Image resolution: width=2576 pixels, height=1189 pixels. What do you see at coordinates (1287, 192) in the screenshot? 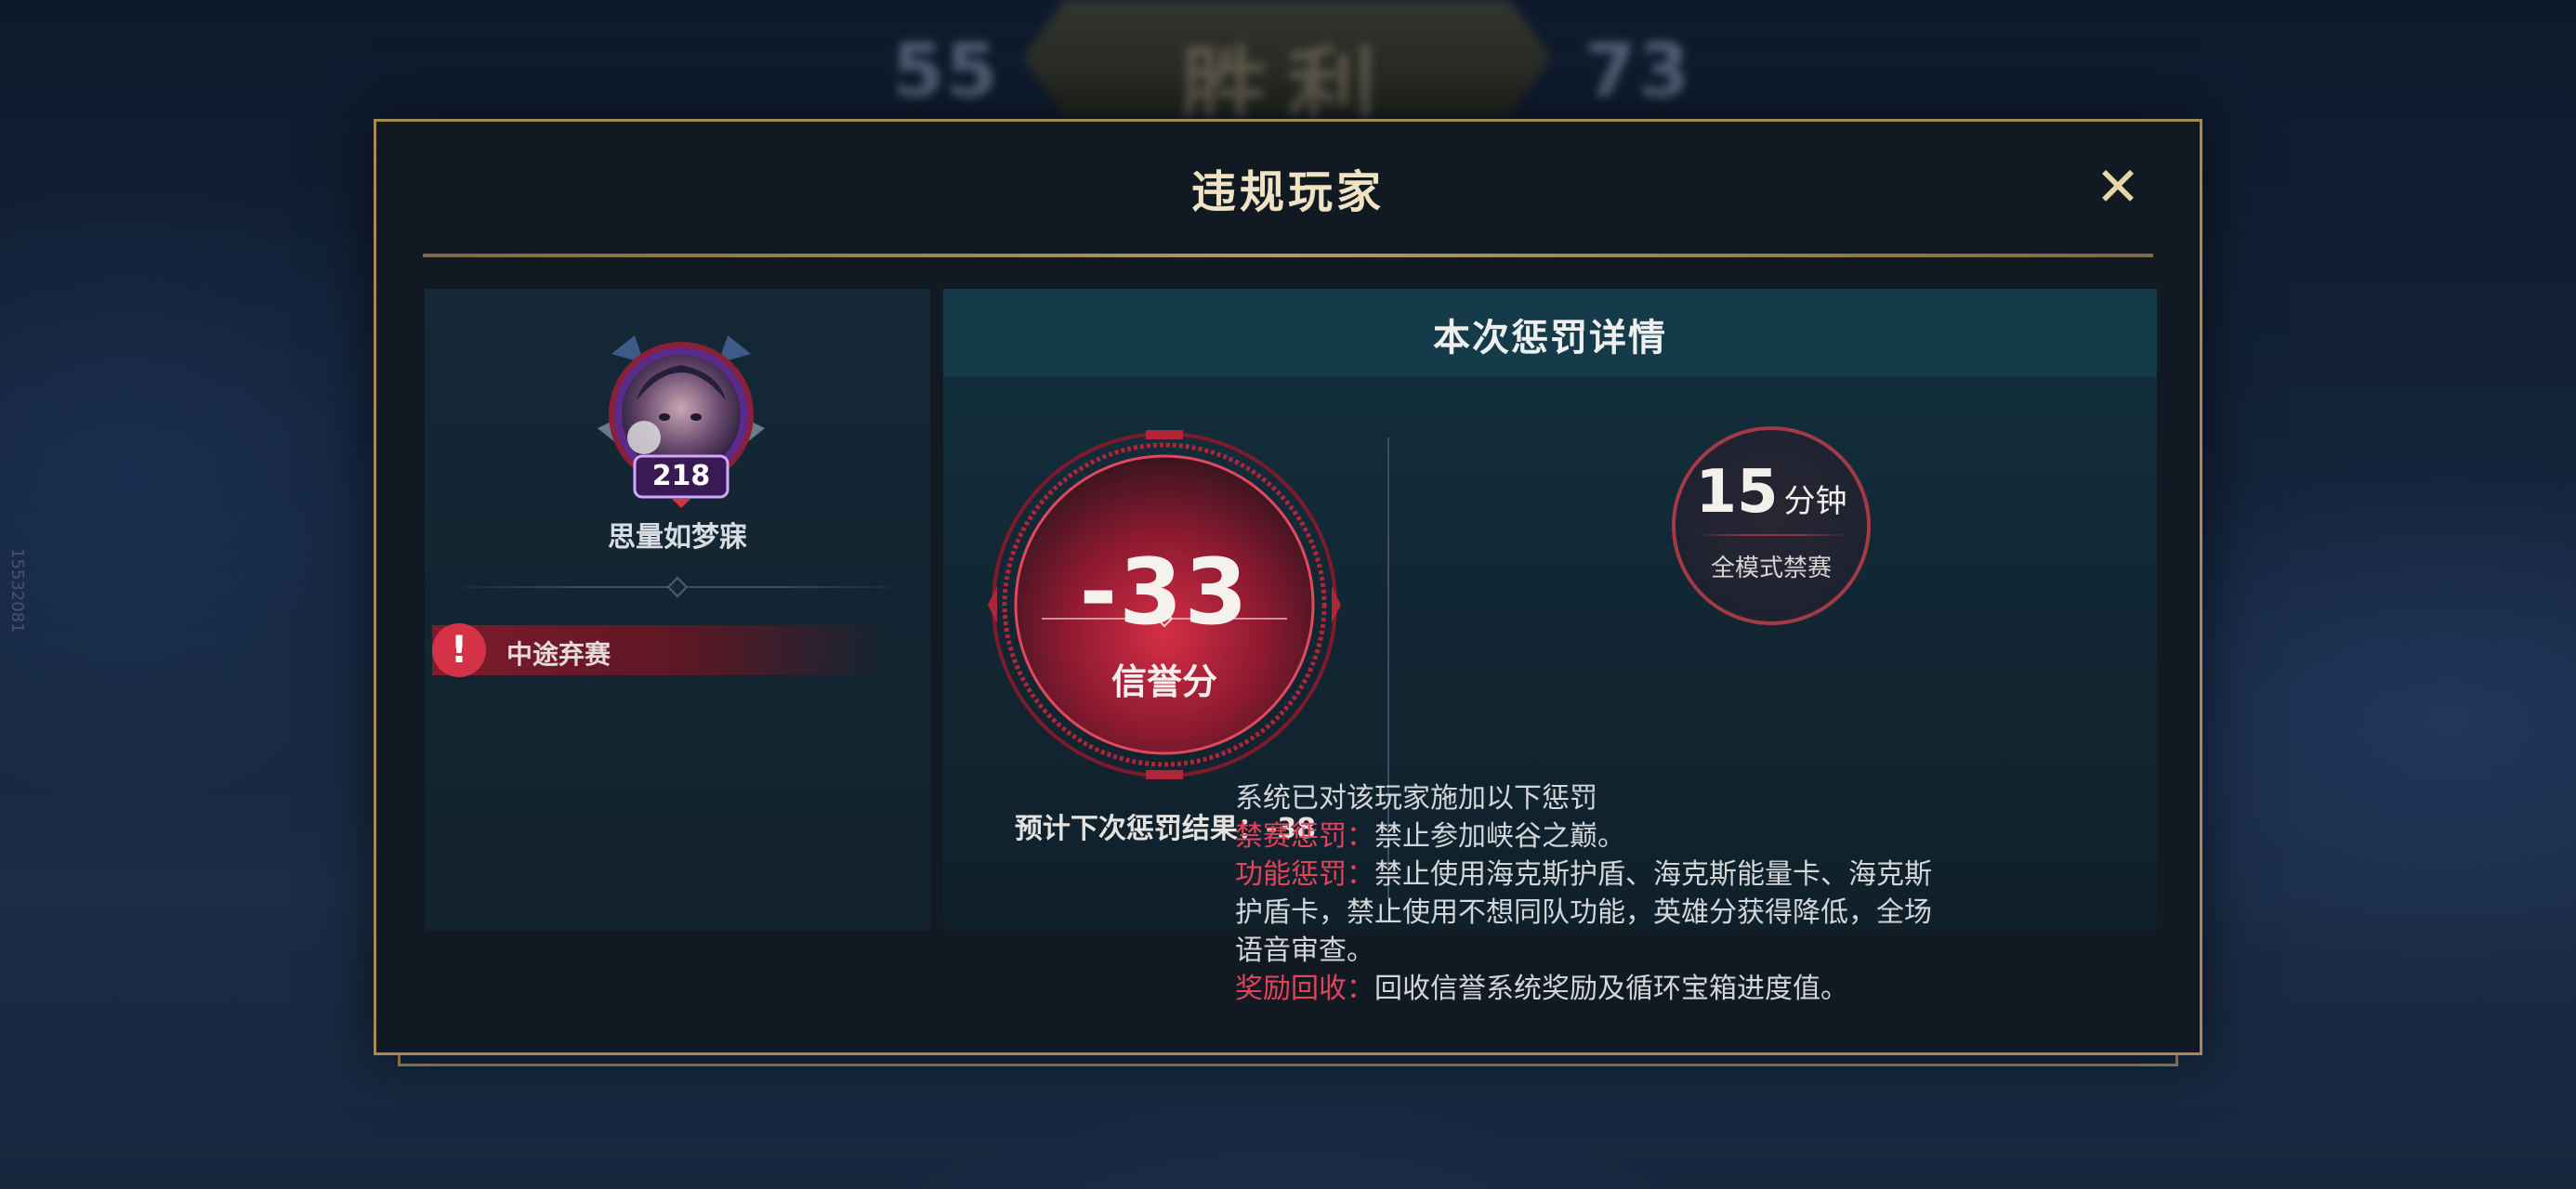
I see `dialog-title: 违规玩家` at bounding box center [1287, 192].